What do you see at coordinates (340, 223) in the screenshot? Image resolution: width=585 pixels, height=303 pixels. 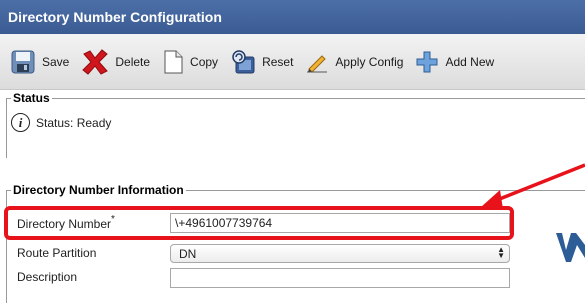 I see `directory-number-input: \+4961007739764` at bounding box center [340, 223].